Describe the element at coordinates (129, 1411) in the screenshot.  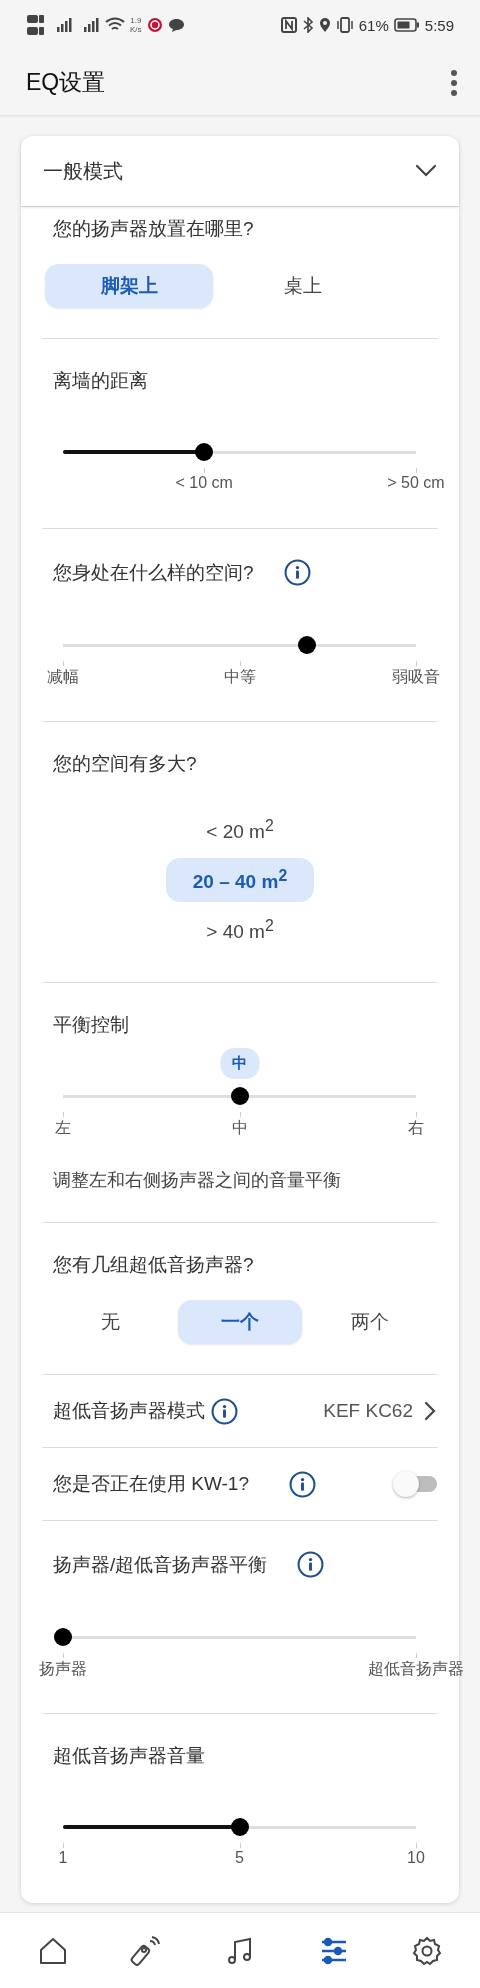
I see `setting-title: 超低音扬声器模式` at that location.